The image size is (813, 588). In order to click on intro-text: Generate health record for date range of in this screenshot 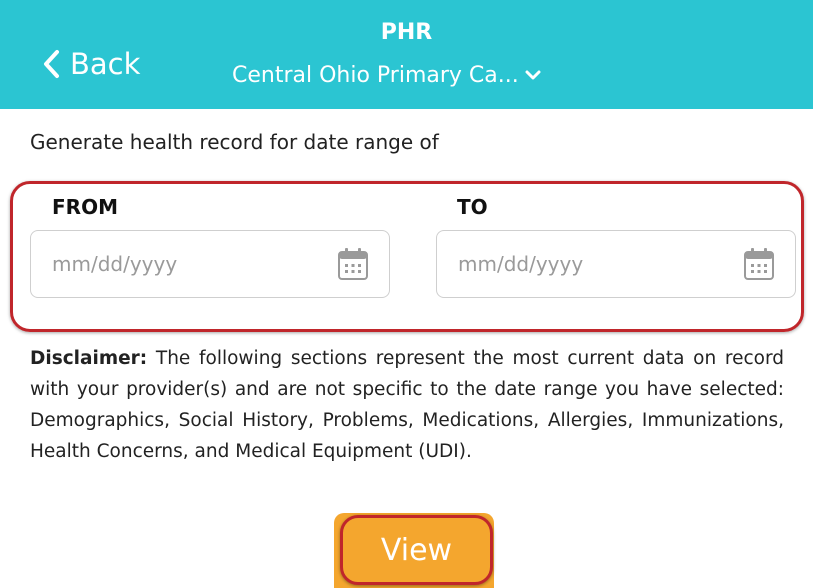, I will do `click(234, 142)`.